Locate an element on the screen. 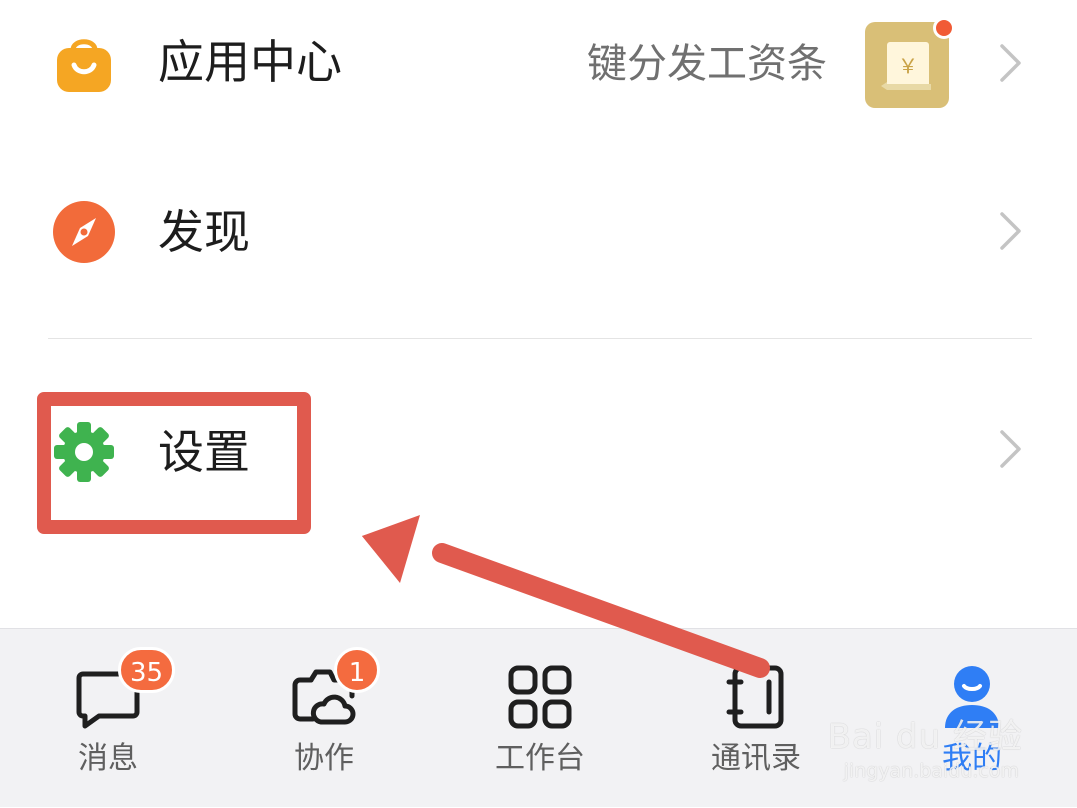 This screenshot has width=1077, height=808. tab-messages: 35 消息 is located at coordinates (108, 718).